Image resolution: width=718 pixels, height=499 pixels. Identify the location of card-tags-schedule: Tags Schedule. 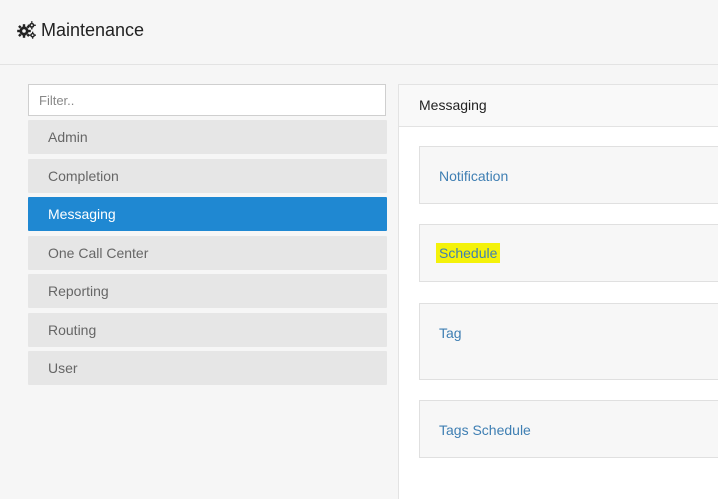
(568, 429).